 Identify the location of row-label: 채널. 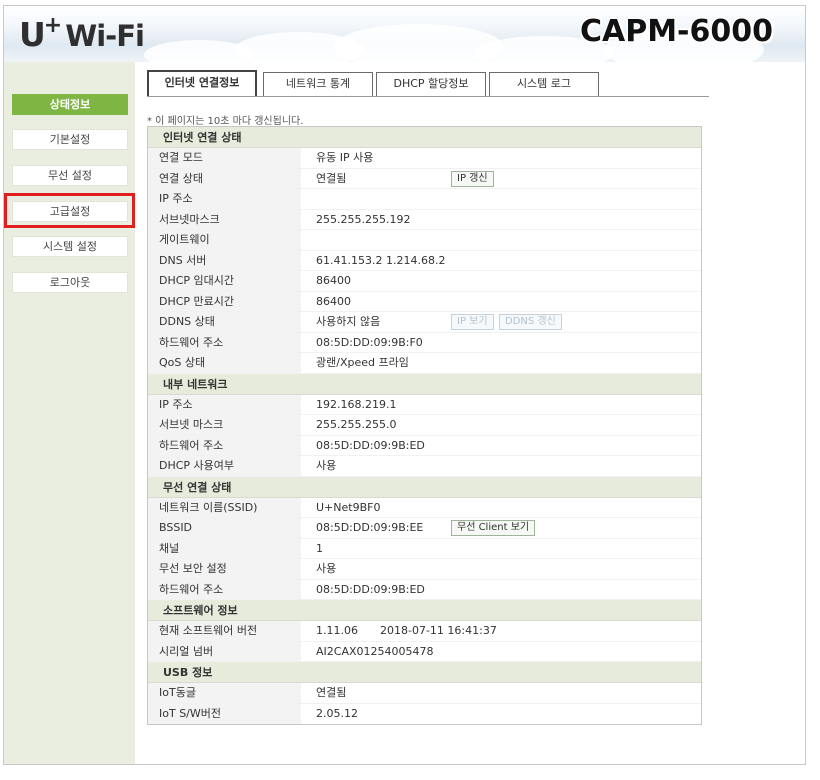
(224, 548).